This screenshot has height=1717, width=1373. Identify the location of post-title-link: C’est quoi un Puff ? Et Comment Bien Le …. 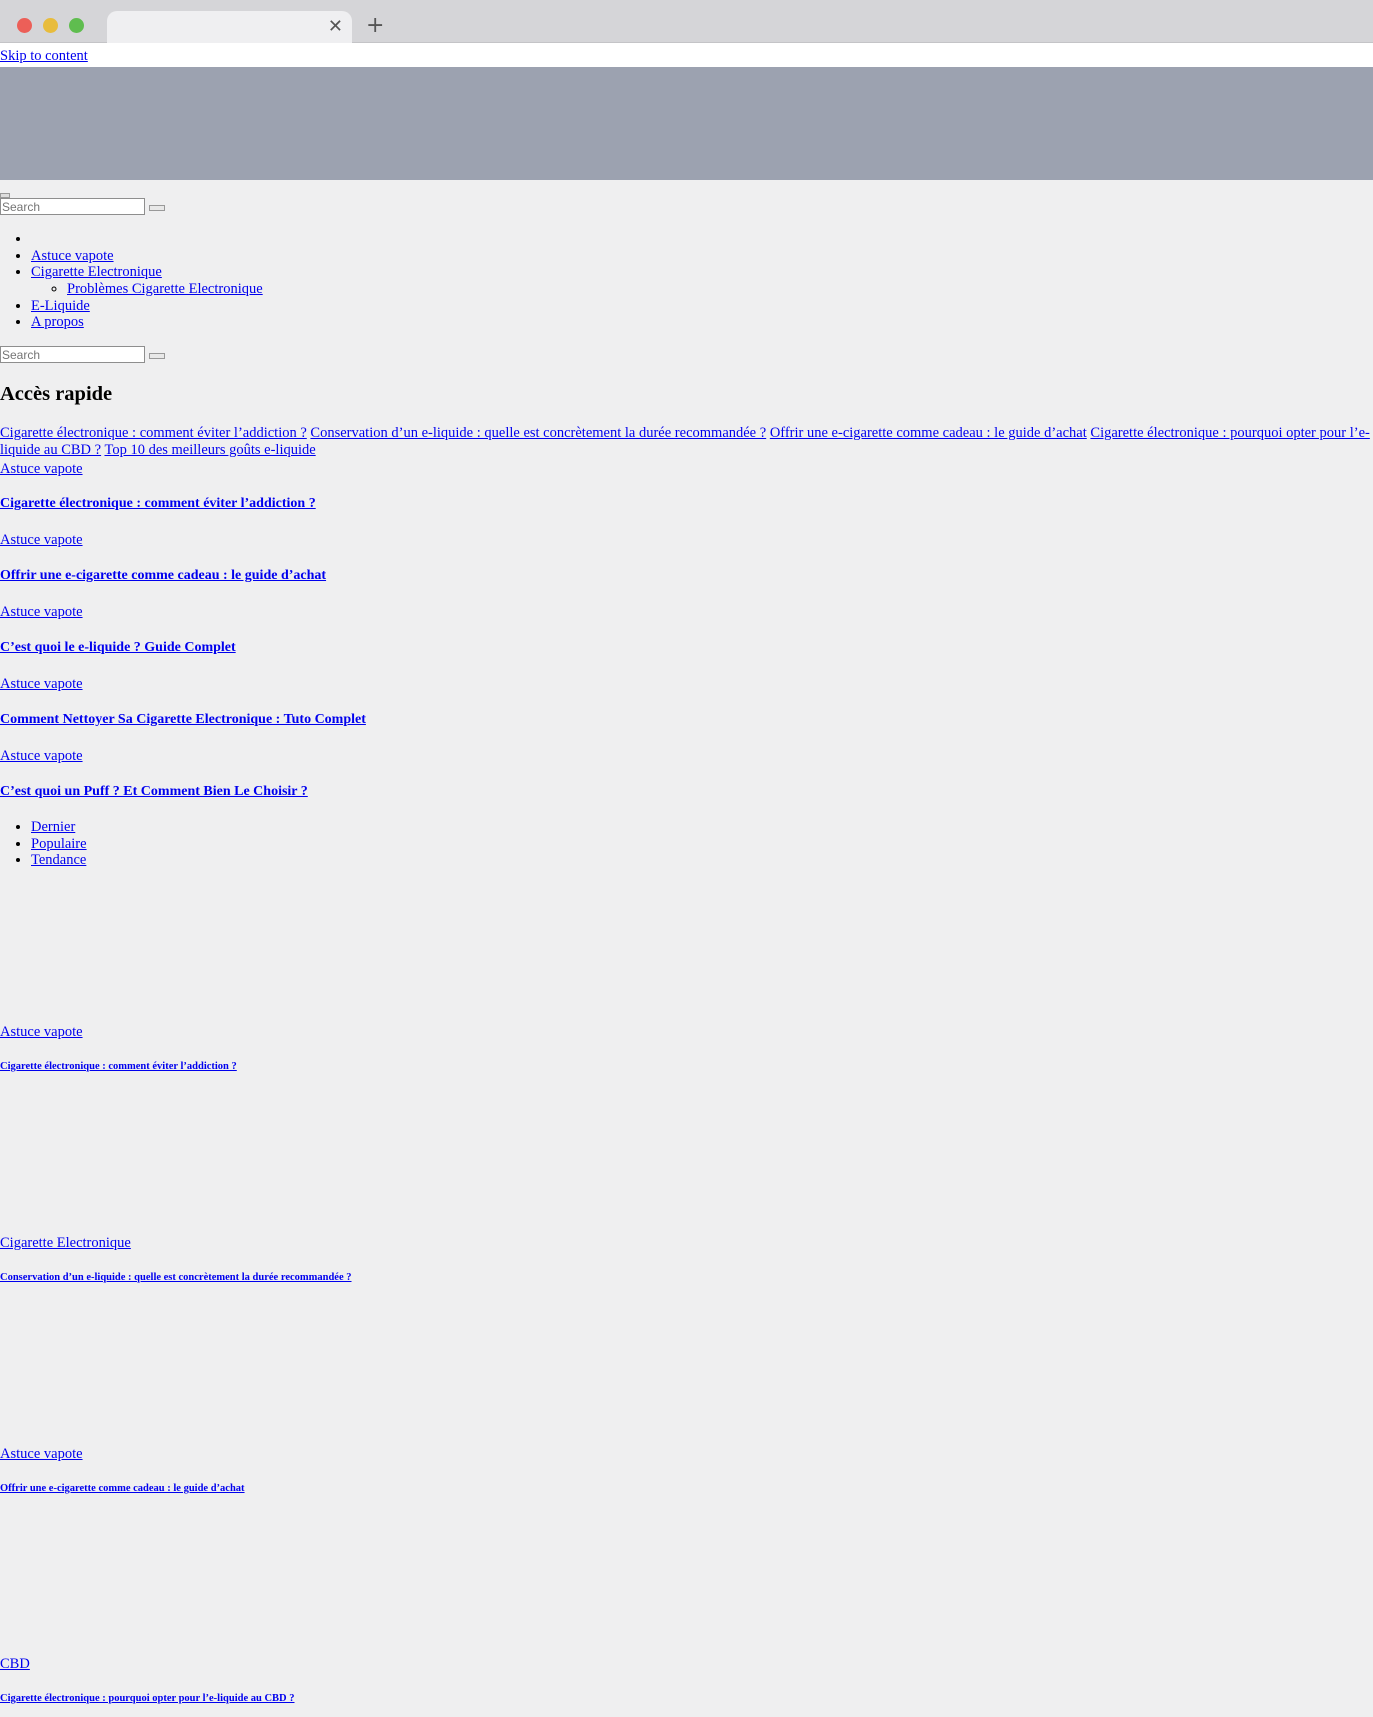
(154, 791).